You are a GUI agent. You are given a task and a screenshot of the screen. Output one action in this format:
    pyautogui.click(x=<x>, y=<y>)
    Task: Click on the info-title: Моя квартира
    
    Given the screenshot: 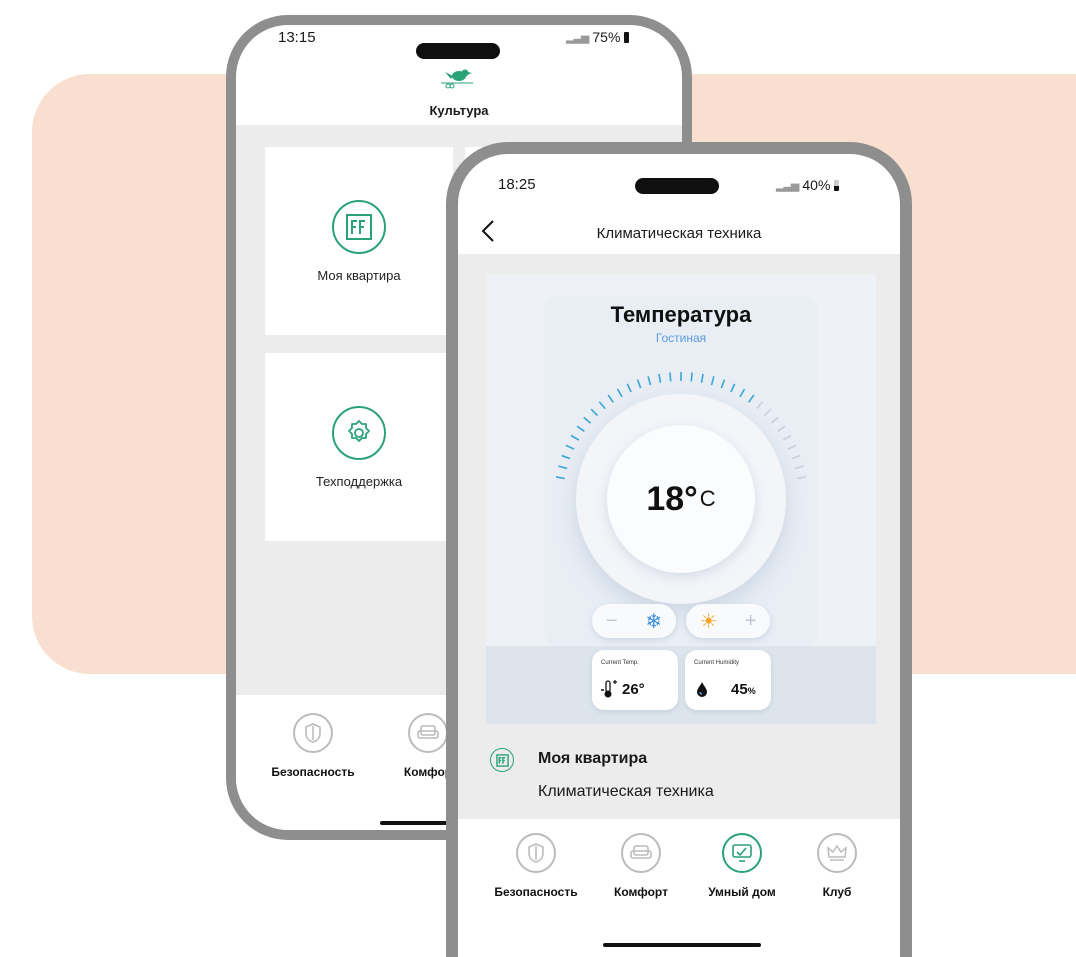 What is the action you would take?
    pyautogui.click(x=593, y=758)
    